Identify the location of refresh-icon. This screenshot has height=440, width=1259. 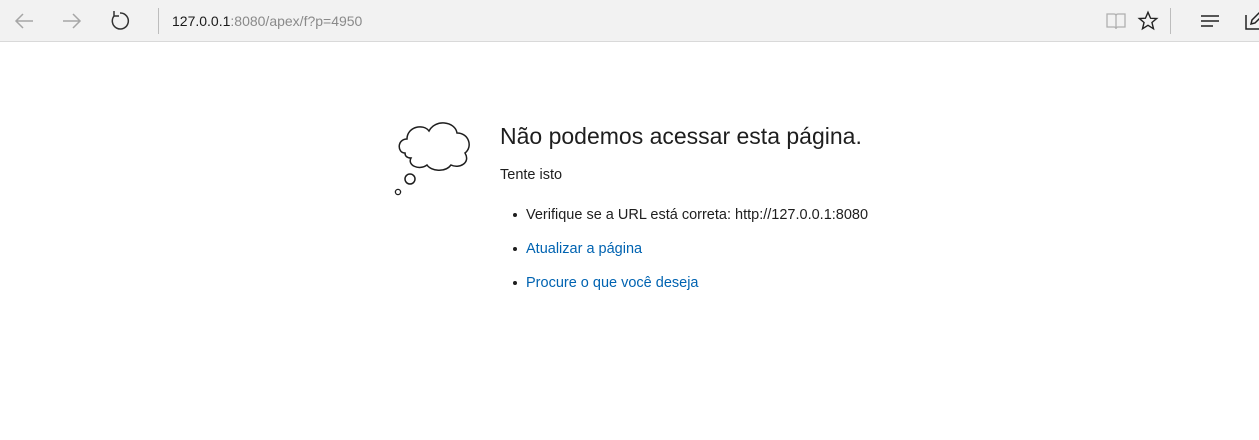
(120, 20).